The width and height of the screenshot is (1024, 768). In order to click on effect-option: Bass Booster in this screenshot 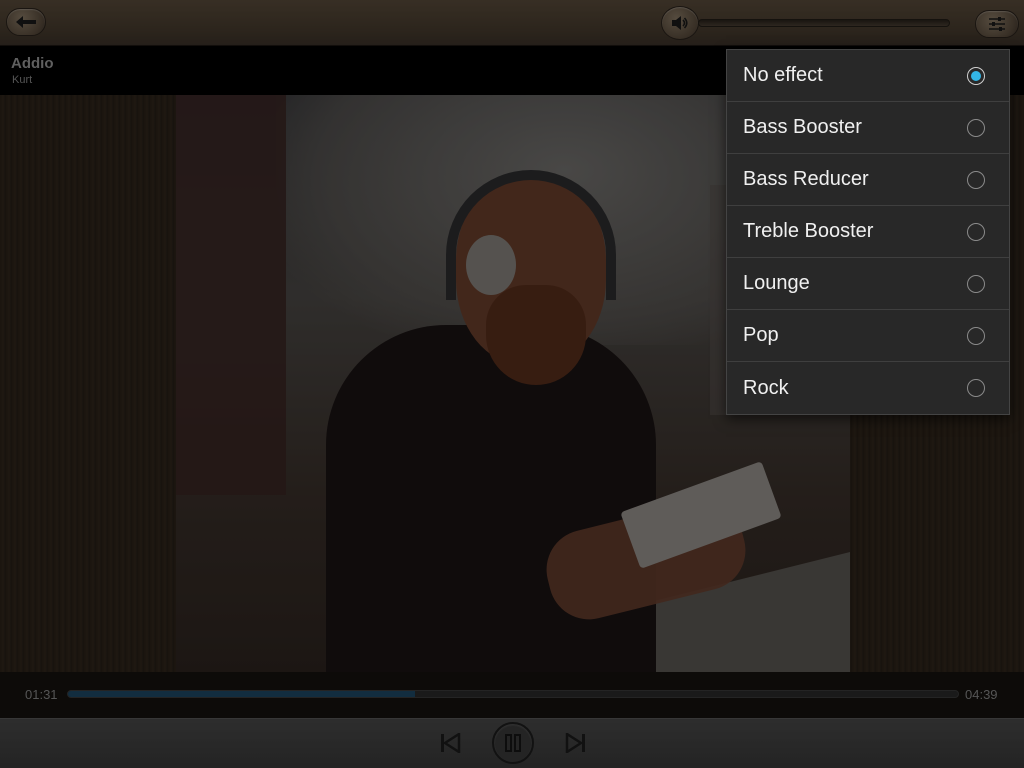, I will do `click(868, 128)`.